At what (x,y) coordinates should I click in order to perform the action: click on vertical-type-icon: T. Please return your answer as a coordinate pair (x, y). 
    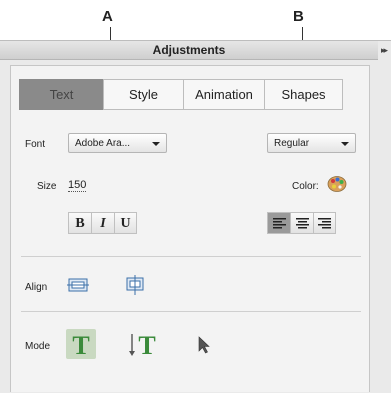
    Looking at the image, I should click on (142, 345).